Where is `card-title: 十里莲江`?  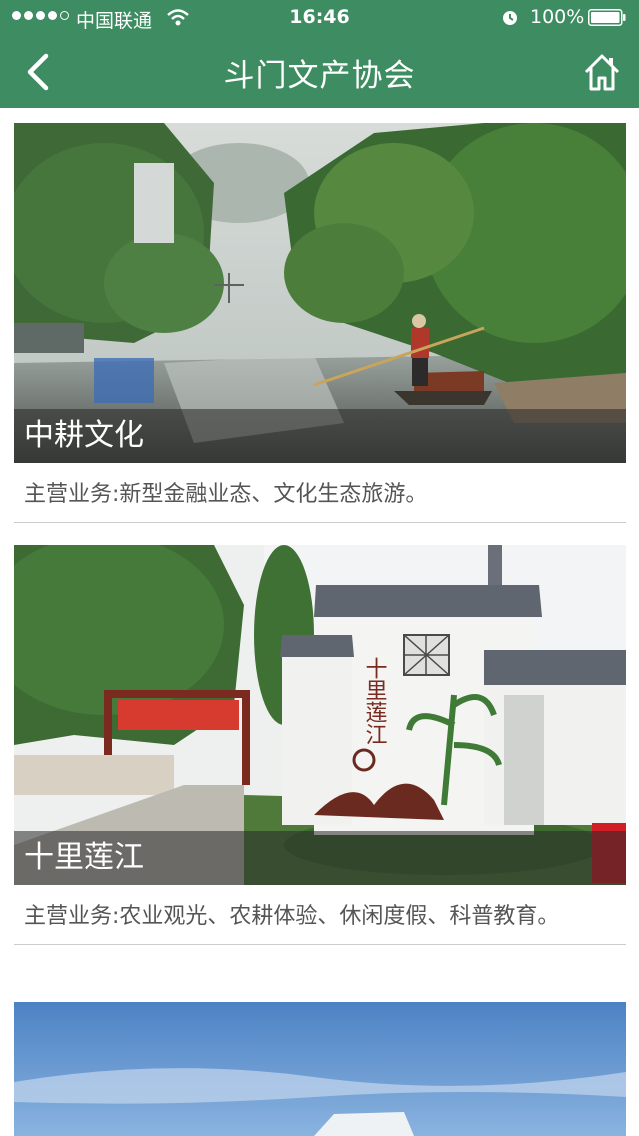 card-title: 十里莲江 is located at coordinates (84, 857).